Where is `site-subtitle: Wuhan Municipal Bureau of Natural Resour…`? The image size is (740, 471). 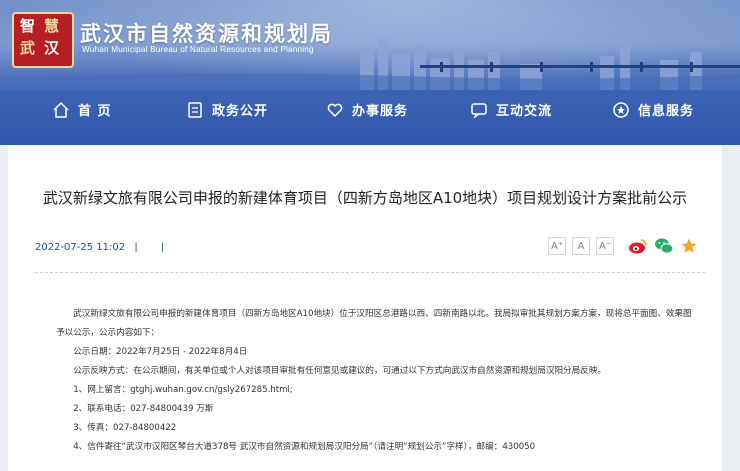
site-subtitle: Wuhan Municipal Bureau of Natural Resour… is located at coordinates (198, 49).